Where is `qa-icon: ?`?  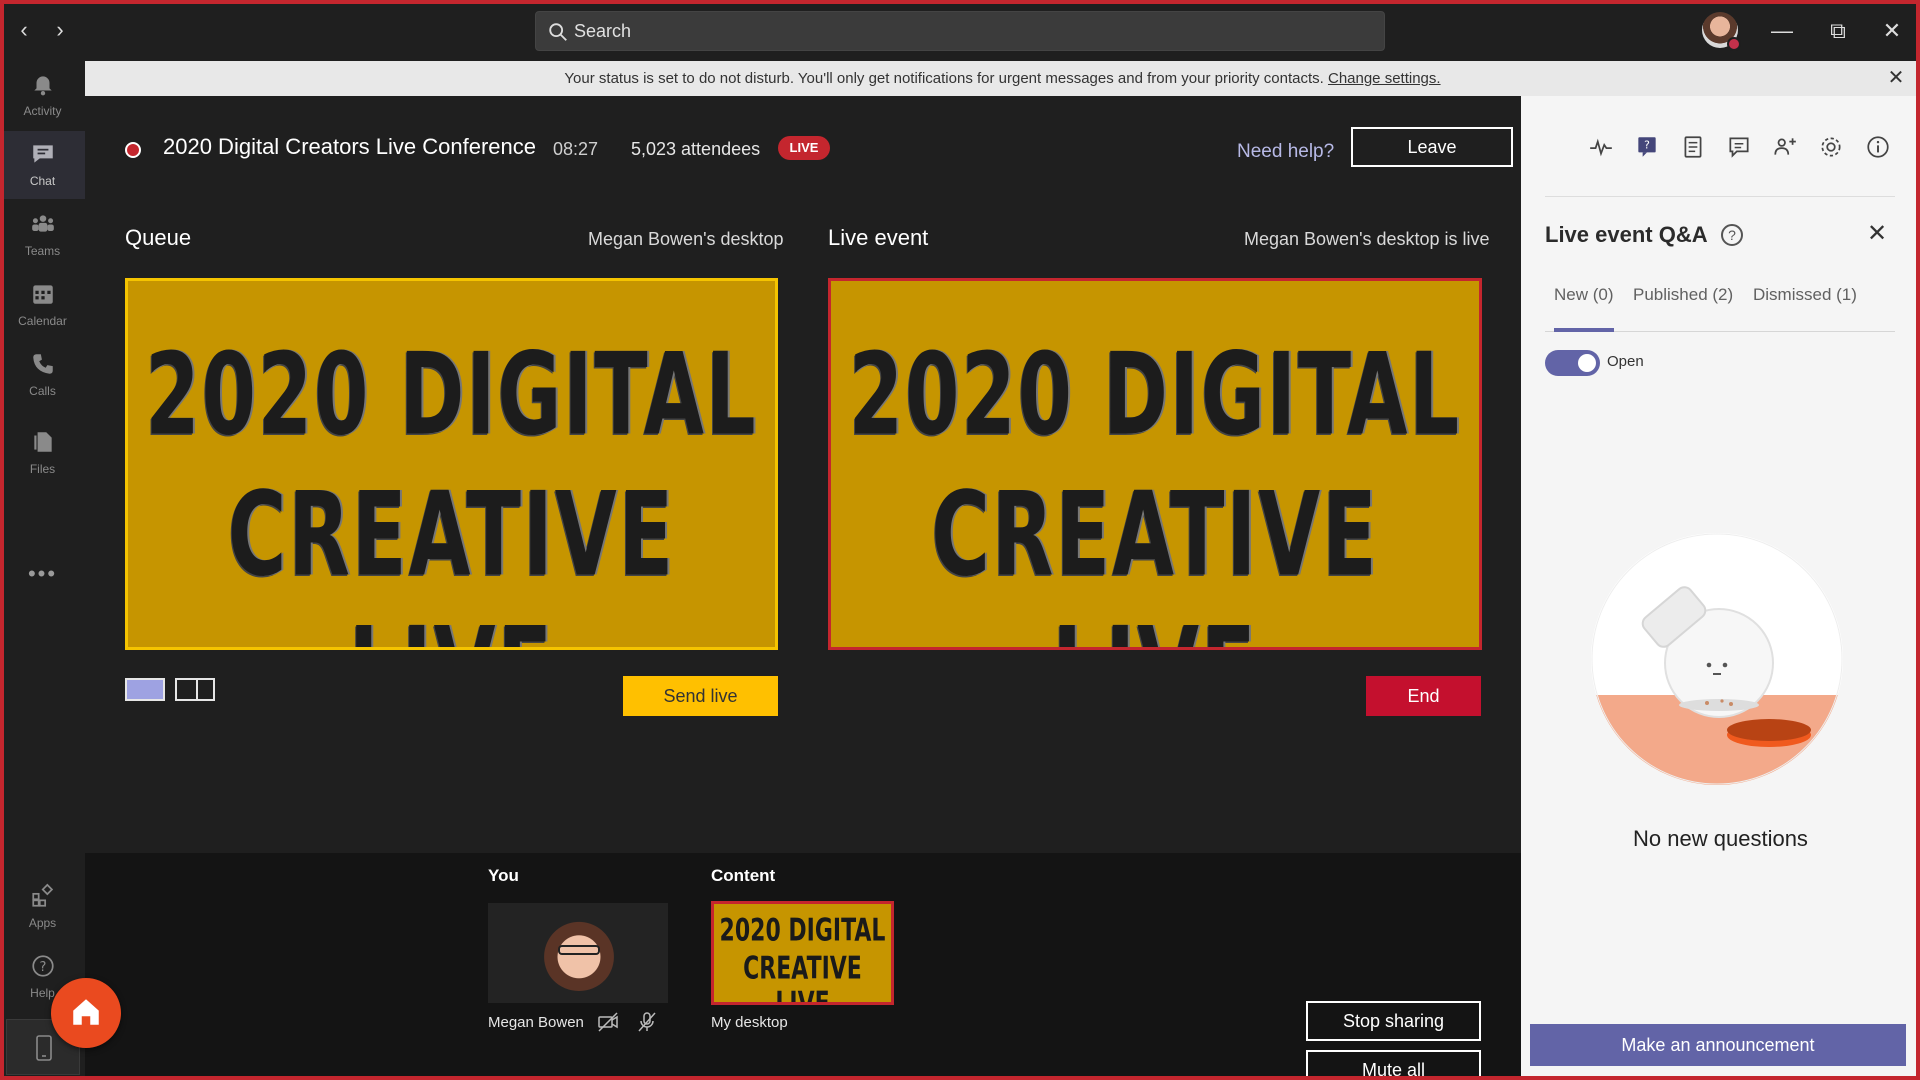
qa-icon: ? is located at coordinates (1647, 147).